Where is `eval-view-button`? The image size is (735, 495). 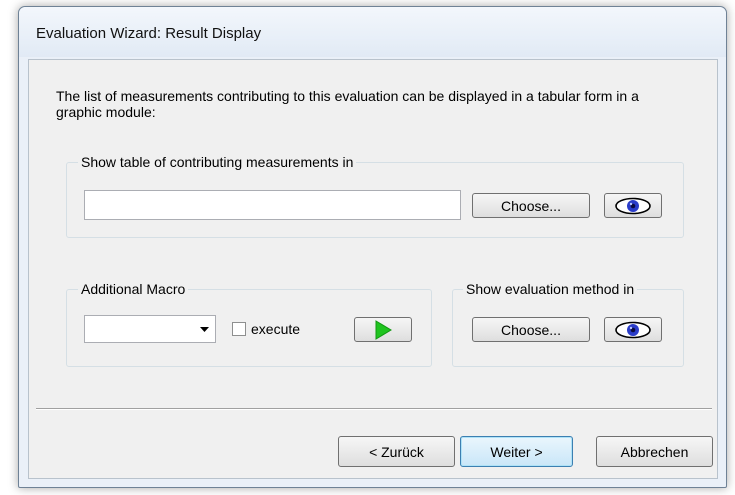
eval-view-button is located at coordinates (633, 329).